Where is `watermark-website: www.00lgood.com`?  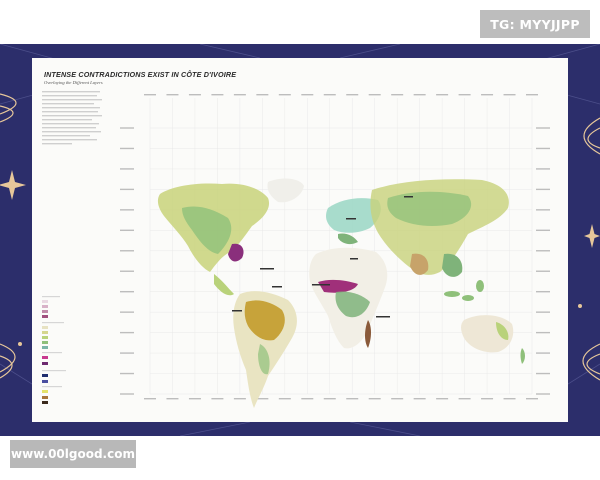 watermark-website: www.00lgood.com is located at coordinates (73, 454).